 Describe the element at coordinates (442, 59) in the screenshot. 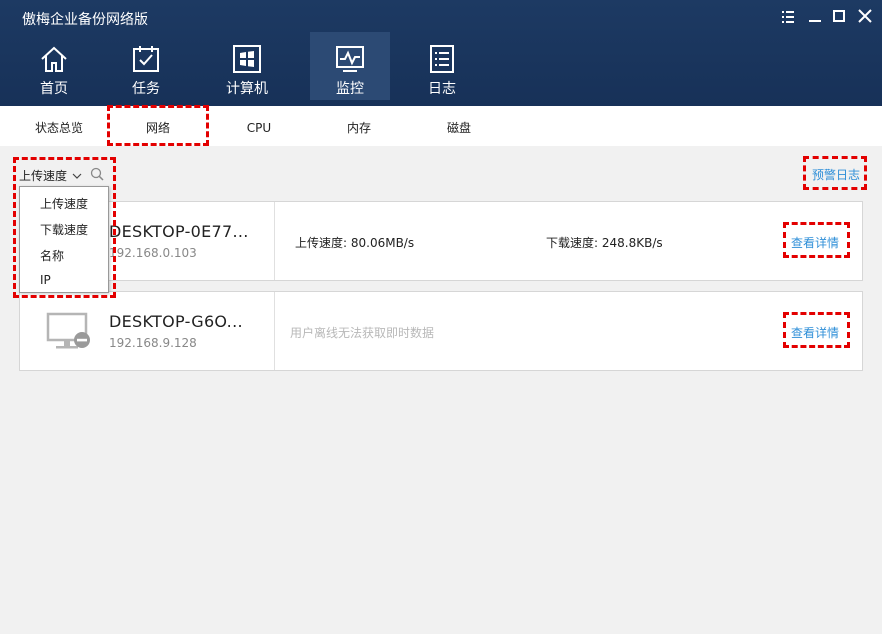

I see `log-icon` at that location.